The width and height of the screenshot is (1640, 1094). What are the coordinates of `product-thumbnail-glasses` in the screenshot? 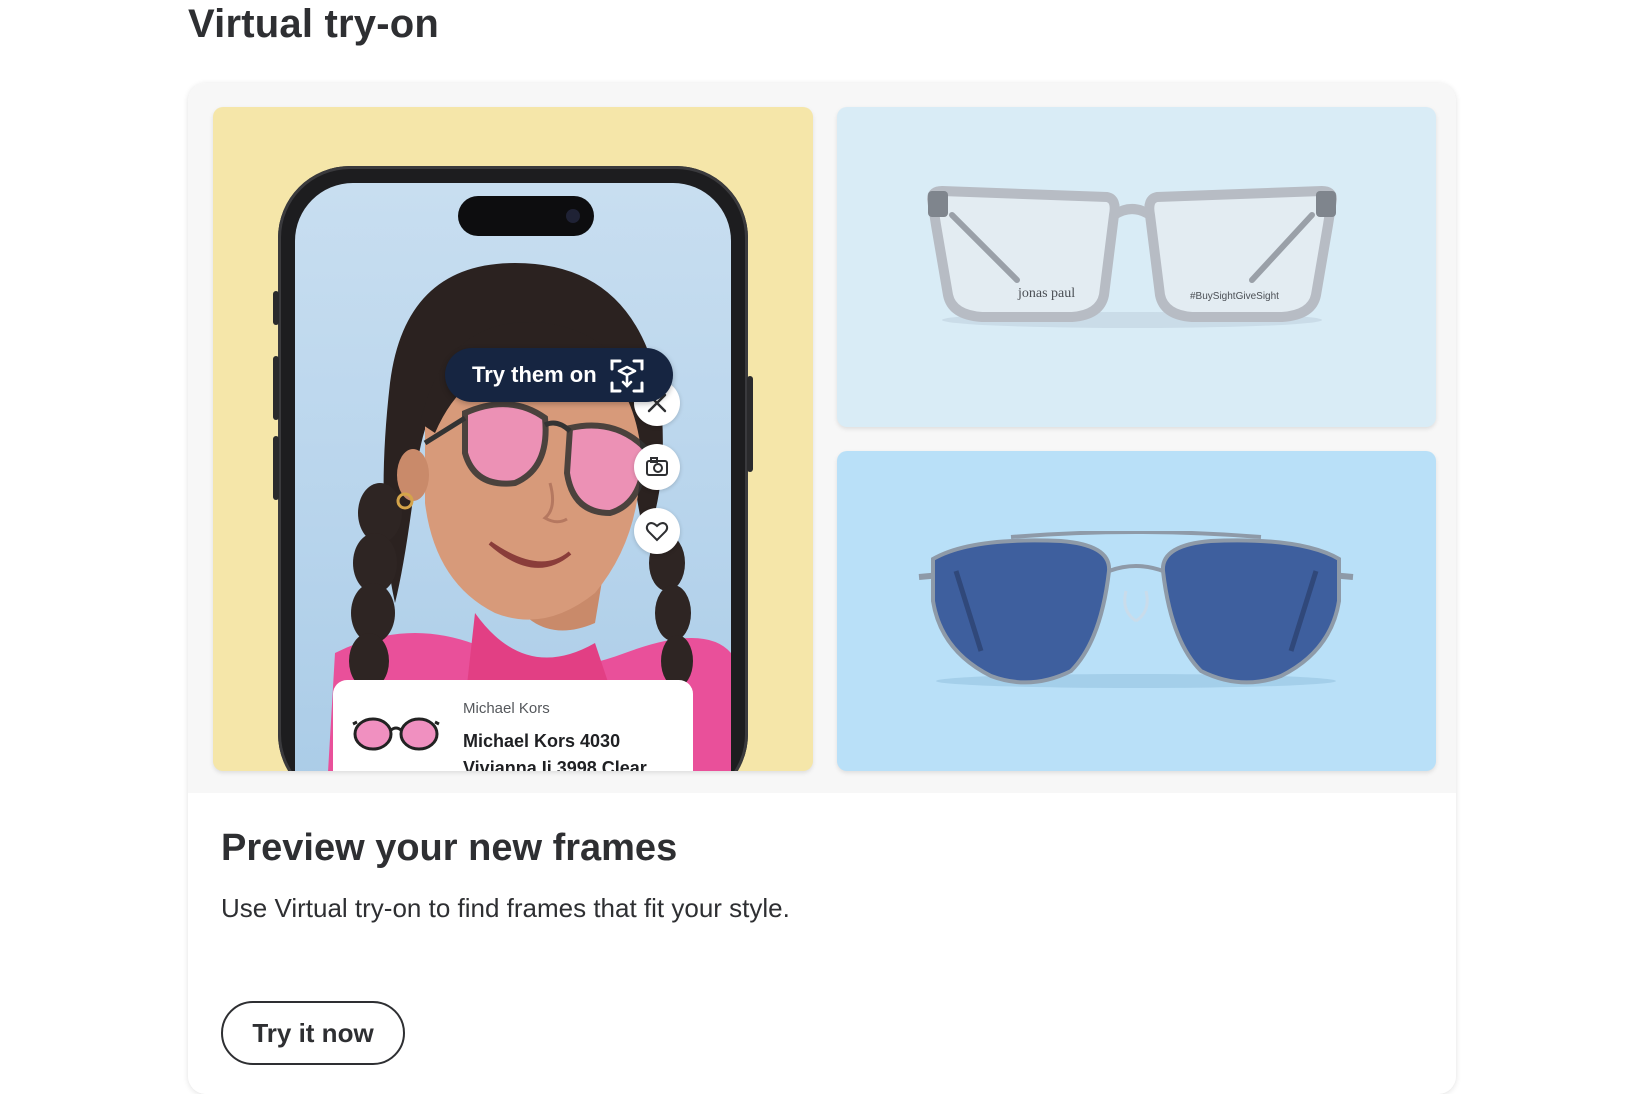 It's located at (396, 734).